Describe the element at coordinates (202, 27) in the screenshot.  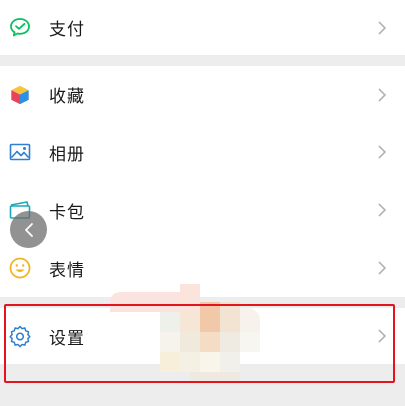
I see `menu-item-pay: 支付` at that location.